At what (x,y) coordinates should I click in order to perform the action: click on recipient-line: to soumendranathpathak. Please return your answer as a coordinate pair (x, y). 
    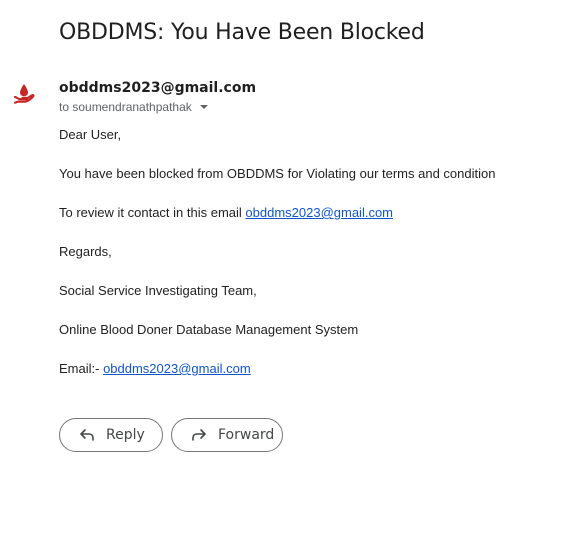
    Looking at the image, I should click on (134, 107).